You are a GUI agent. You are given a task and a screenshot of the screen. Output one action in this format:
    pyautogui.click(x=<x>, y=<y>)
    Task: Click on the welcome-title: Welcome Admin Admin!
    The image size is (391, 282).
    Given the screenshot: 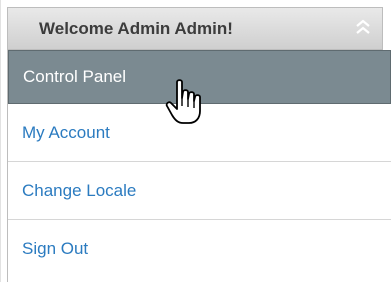 What is the action you would take?
    pyautogui.click(x=136, y=28)
    